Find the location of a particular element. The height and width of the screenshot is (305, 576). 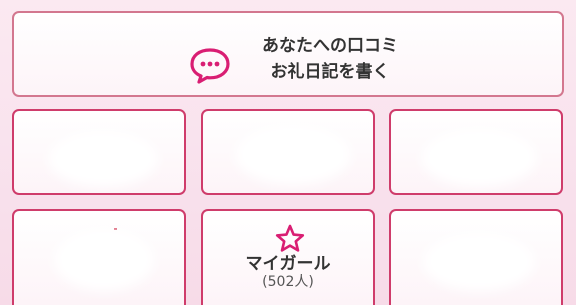

review-button-text: あなたへの口コミ お礼日記を書く is located at coordinates (330, 59).